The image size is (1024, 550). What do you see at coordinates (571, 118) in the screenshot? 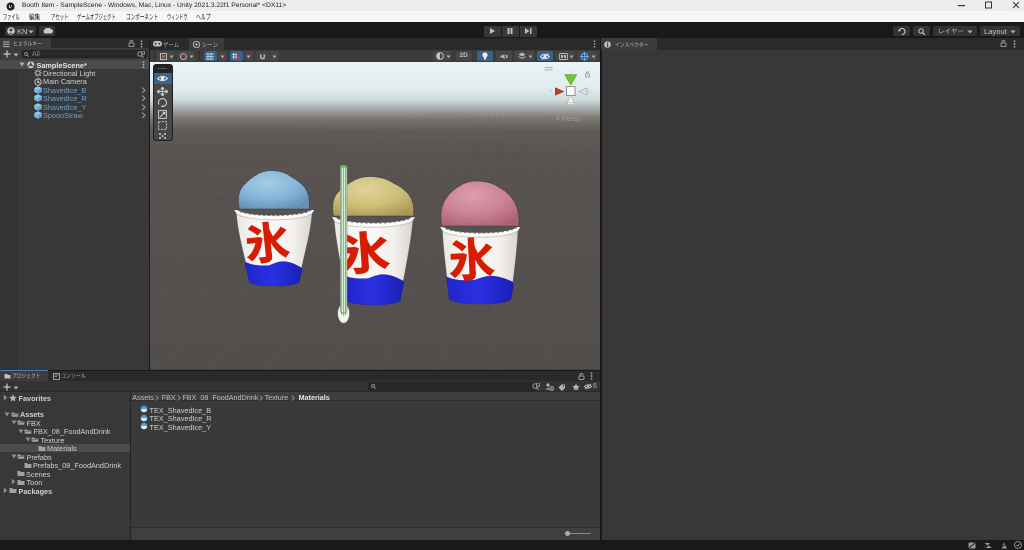
I see `svg-text: Persp` at bounding box center [571, 118].